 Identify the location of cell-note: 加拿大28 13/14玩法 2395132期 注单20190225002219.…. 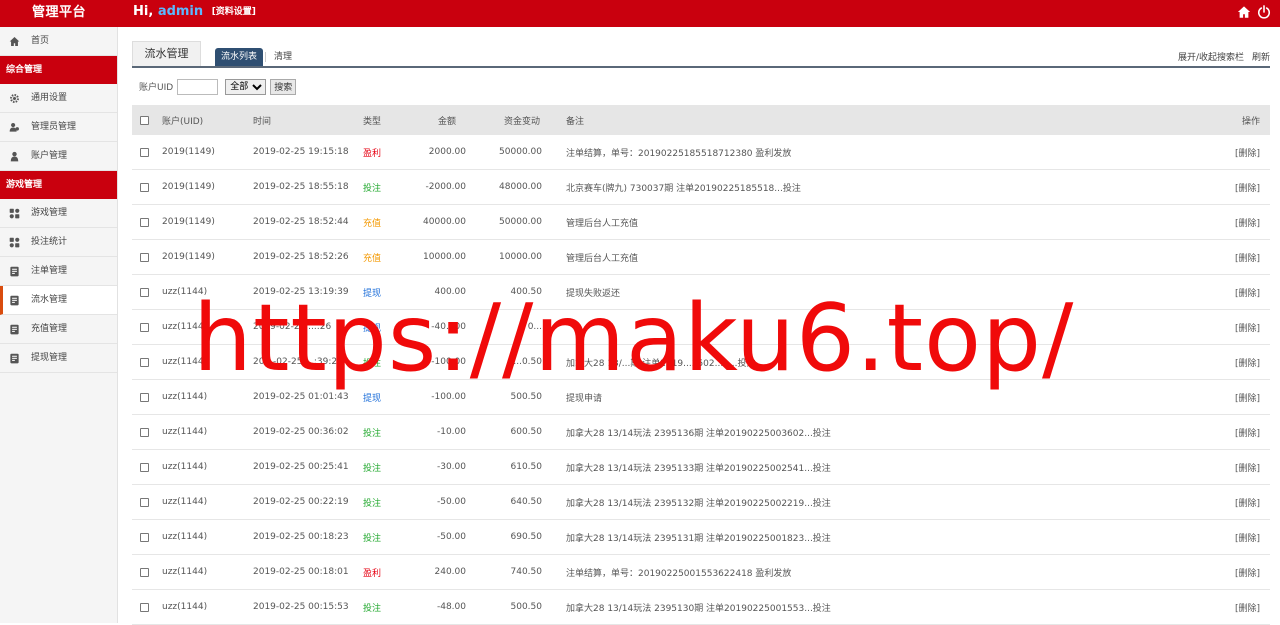
(698, 503).